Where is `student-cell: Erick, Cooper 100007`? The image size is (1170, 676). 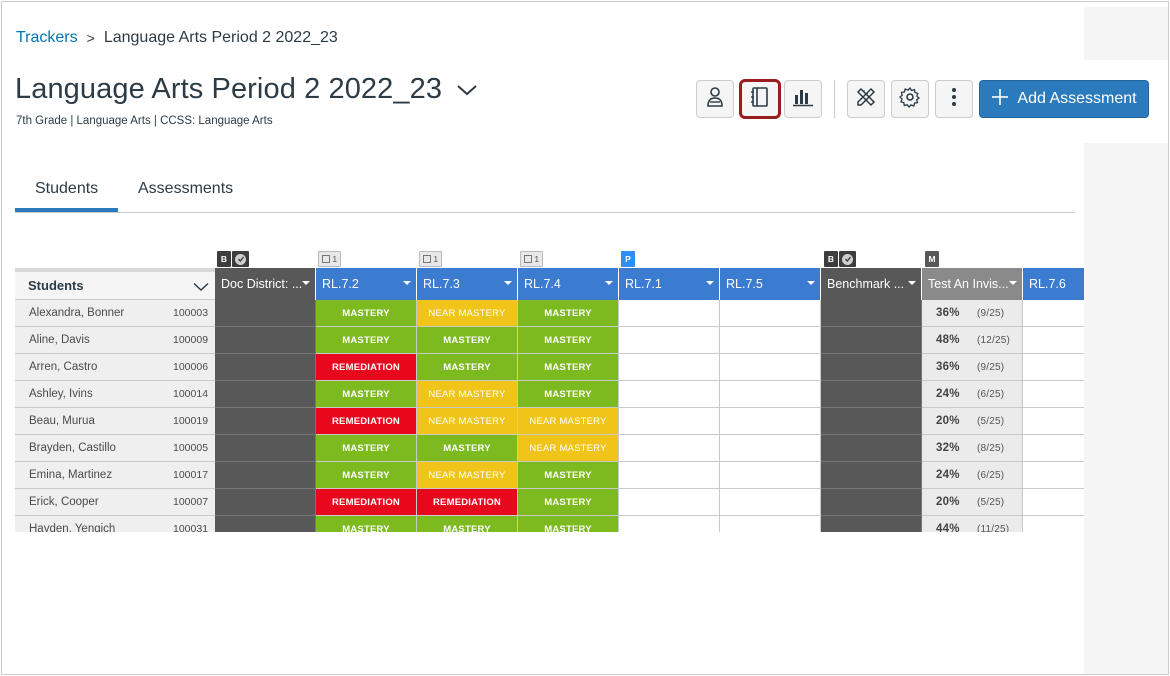
student-cell: Erick, Cooper 100007 is located at coordinates (115, 502).